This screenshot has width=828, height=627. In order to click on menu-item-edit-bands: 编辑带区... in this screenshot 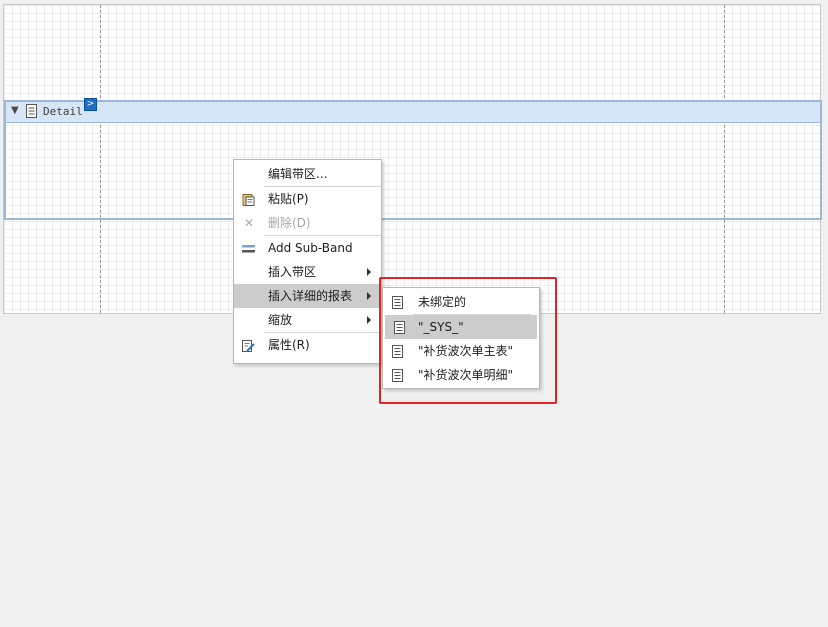, I will do `click(307, 174)`.